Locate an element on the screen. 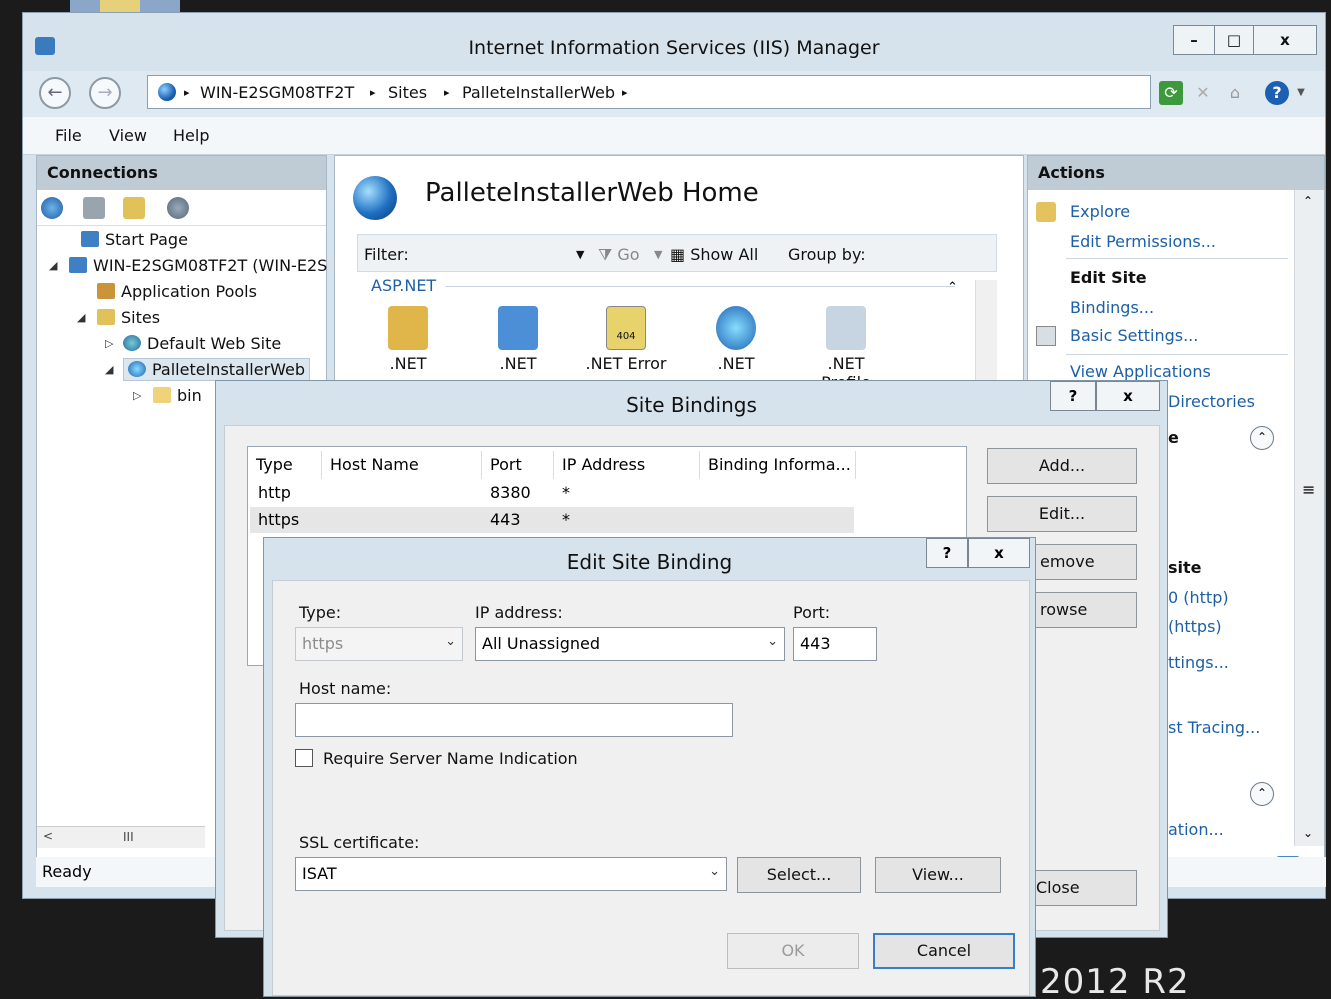  forward-arrow-icon: → is located at coordinates (105, 93).